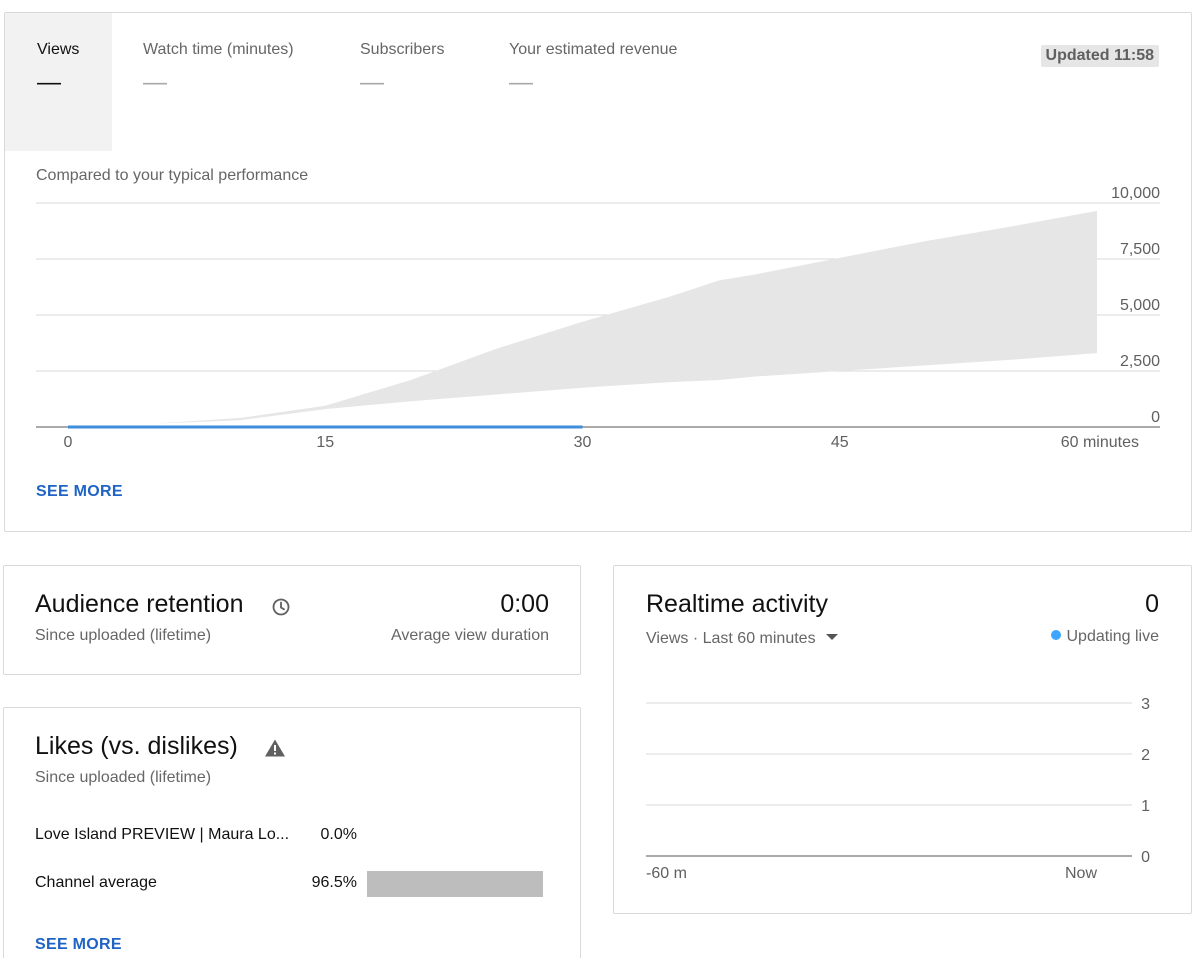  I want to click on likes-row-name: Channel average, so click(96, 882).